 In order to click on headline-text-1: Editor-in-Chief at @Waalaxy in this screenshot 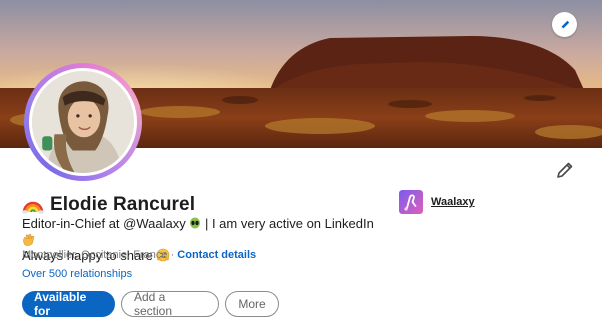, I will do `click(104, 223)`.